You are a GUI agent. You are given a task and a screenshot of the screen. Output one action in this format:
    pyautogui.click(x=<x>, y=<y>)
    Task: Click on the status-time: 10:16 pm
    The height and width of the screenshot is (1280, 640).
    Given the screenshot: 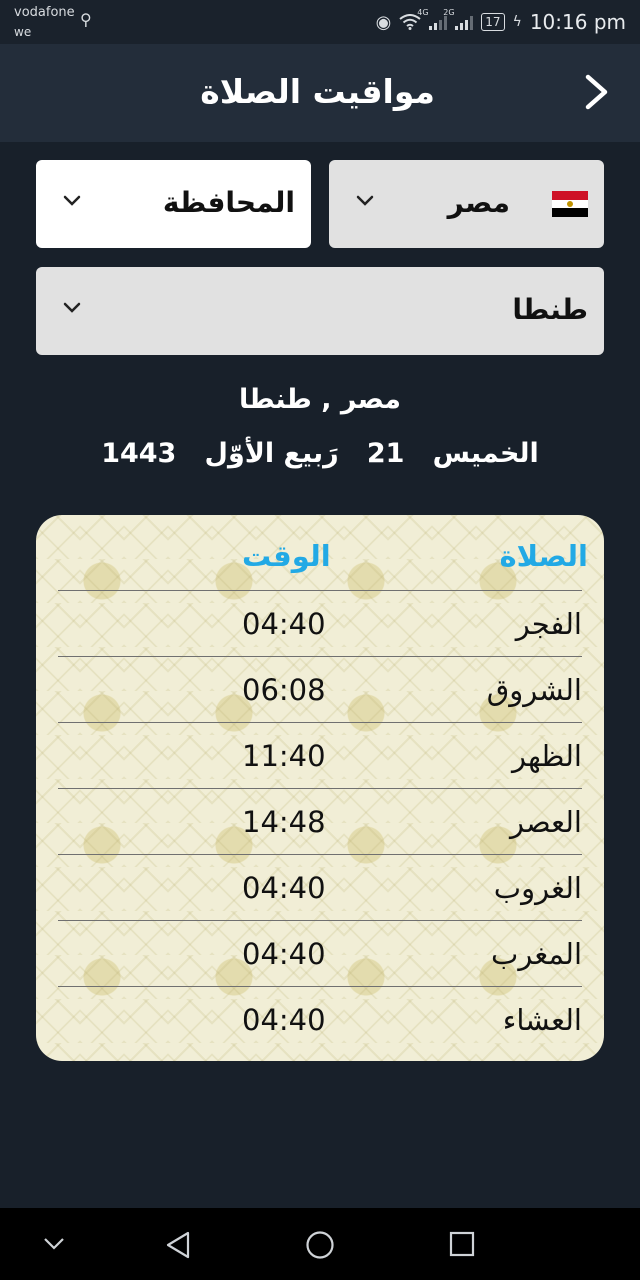 What is the action you would take?
    pyautogui.click(x=577, y=22)
    